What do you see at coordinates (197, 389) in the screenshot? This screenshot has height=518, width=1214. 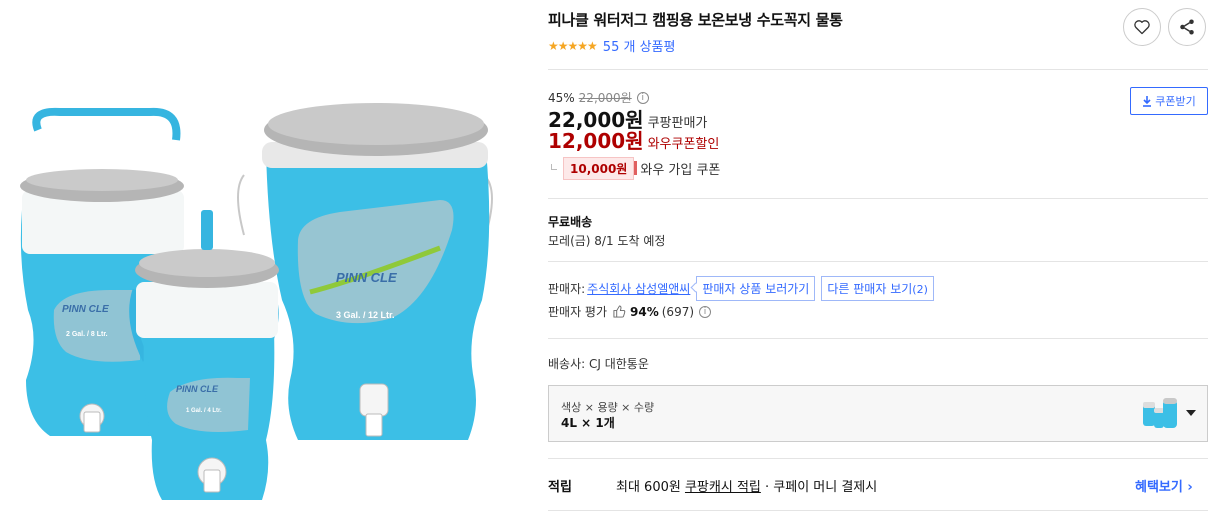 I see `small-jug-brand: PINN CLE` at bounding box center [197, 389].